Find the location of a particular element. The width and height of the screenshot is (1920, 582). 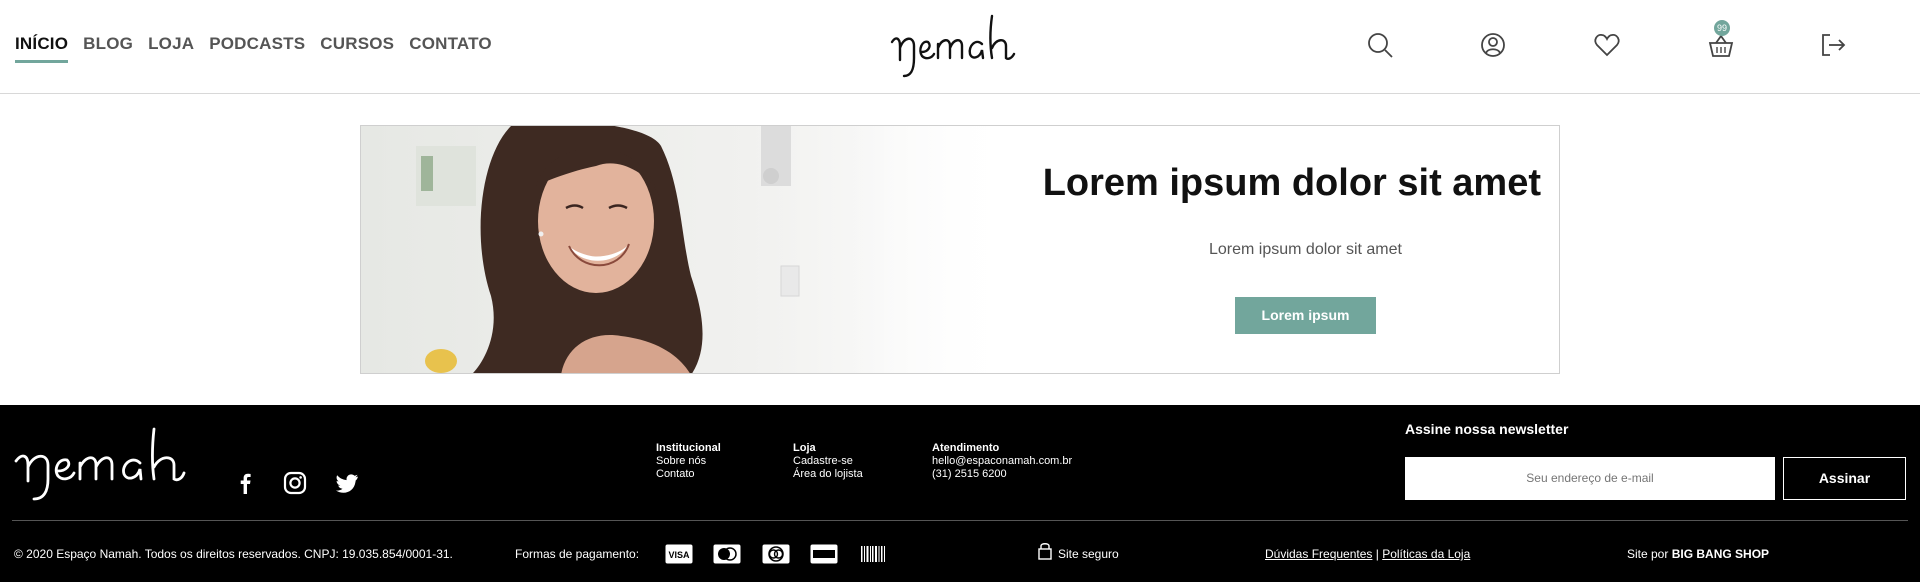

newsletter-title: Assine nossa newsletter is located at coordinates (1487, 429).